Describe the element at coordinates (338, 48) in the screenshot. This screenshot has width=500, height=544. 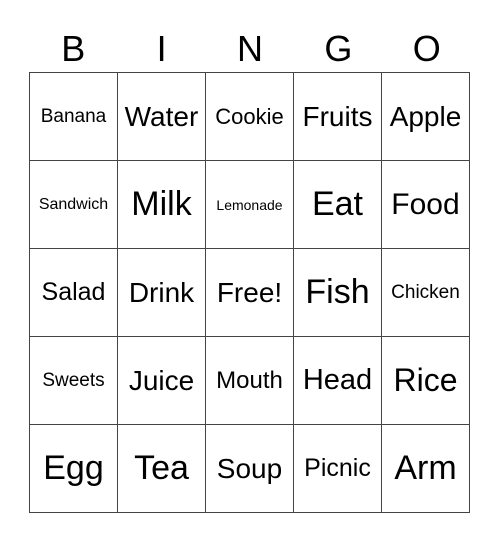
I see `header-letter-g: G` at that location.